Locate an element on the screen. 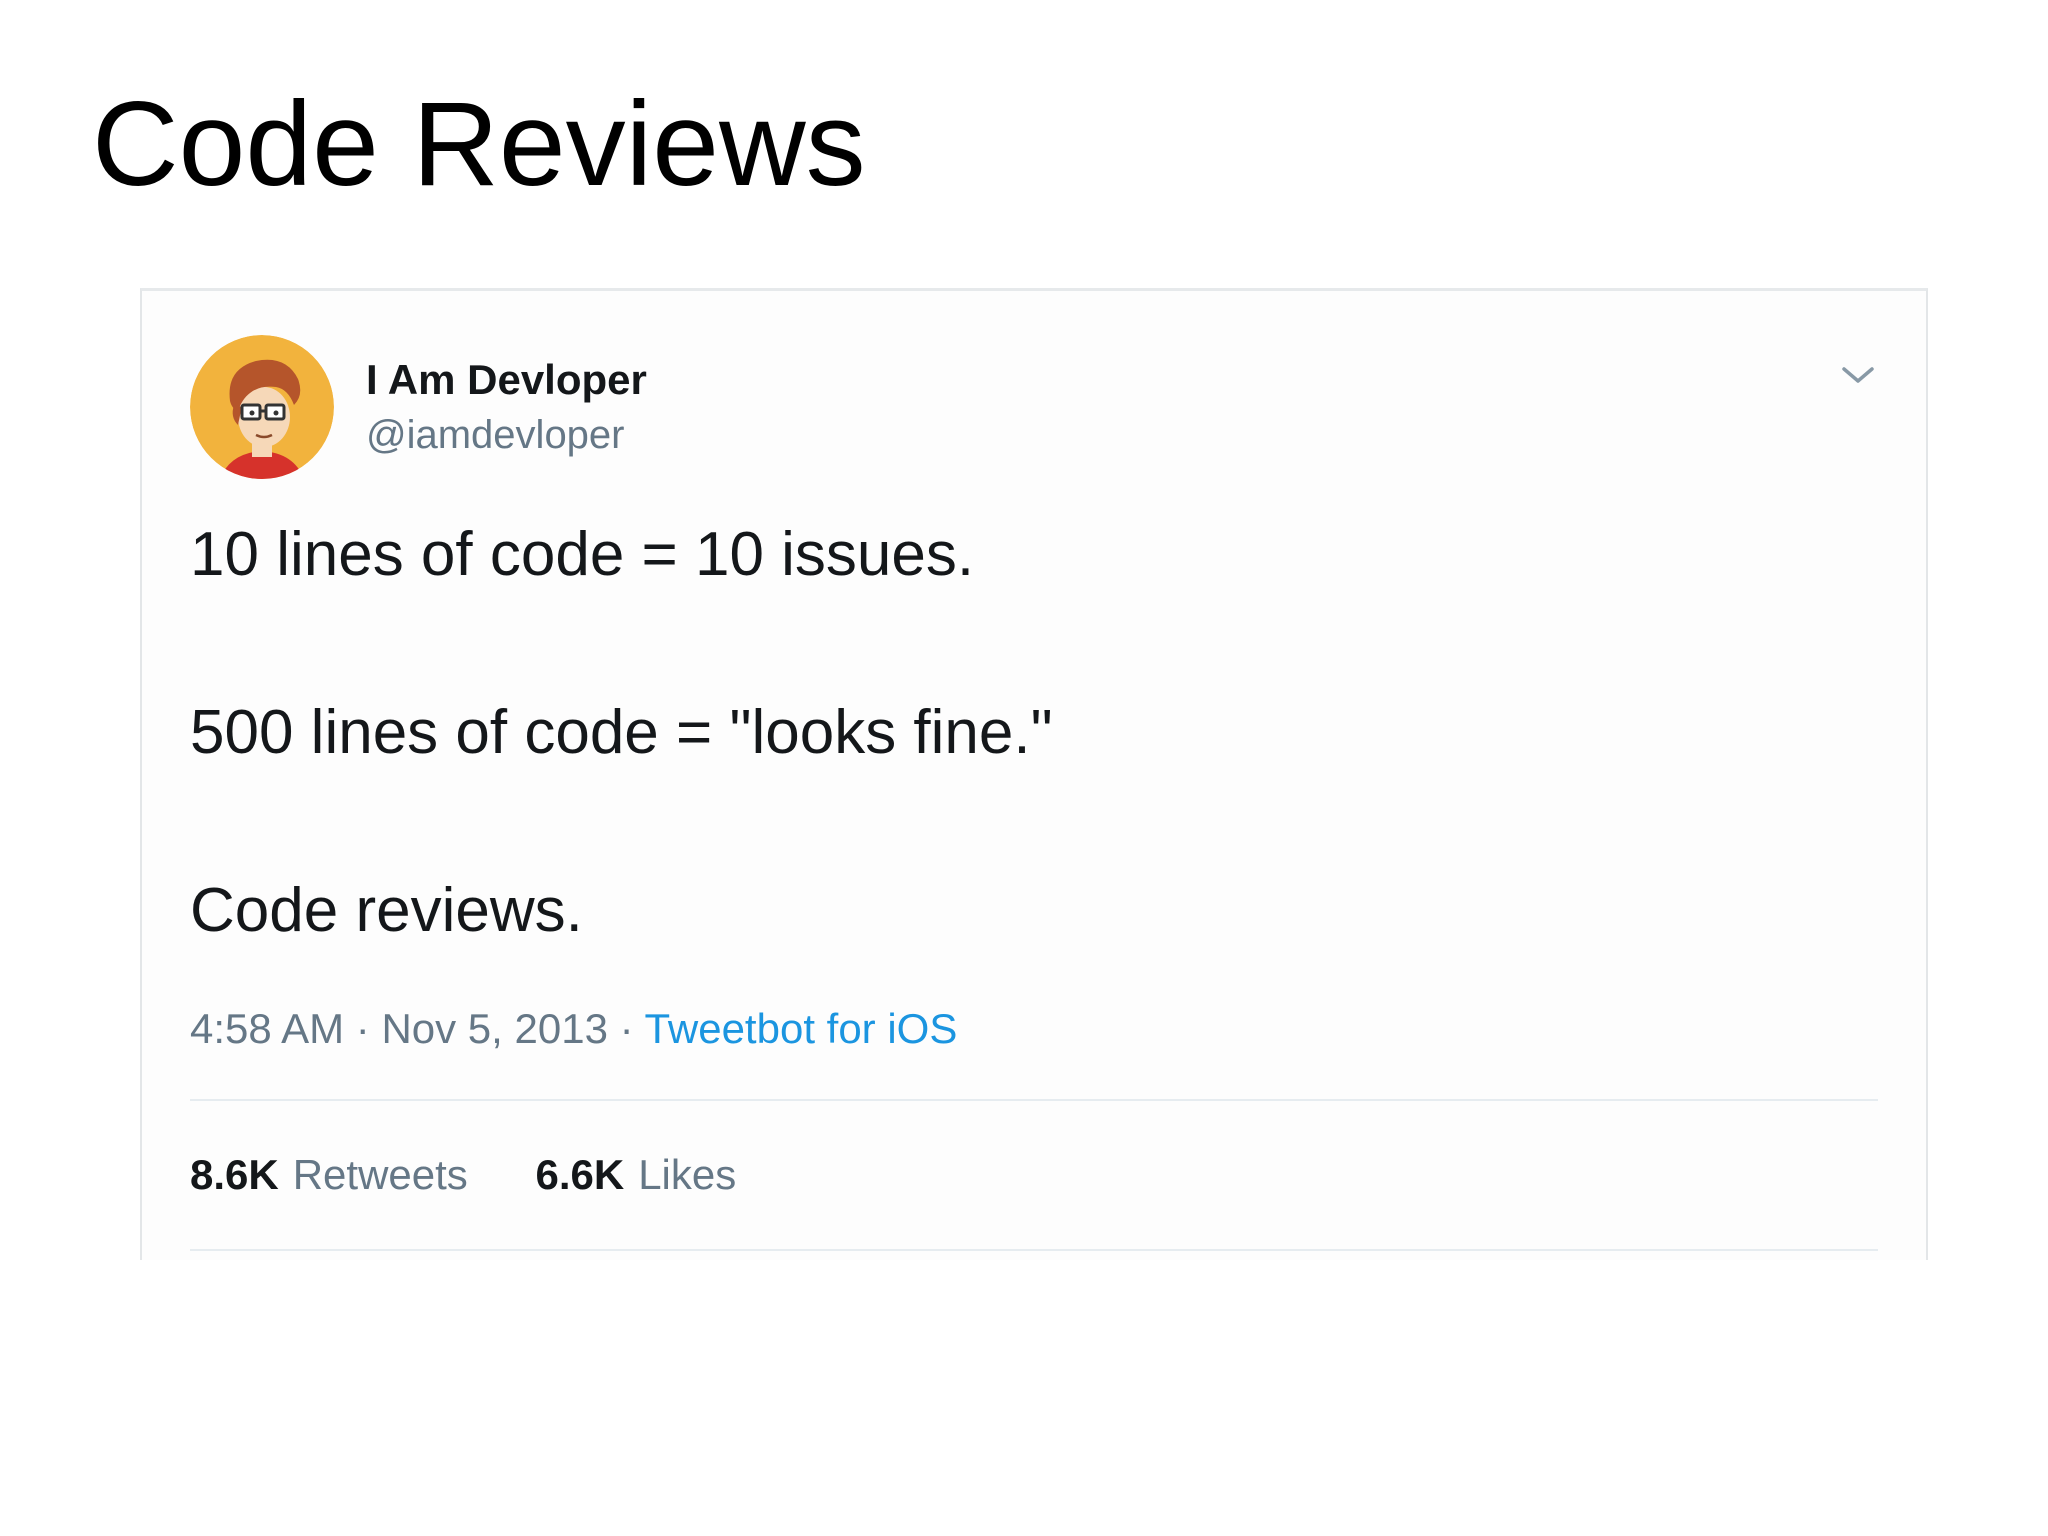 This screenshot has height=1536, width=2048. likes-label: Likes is located at coordinates (687, 1174).